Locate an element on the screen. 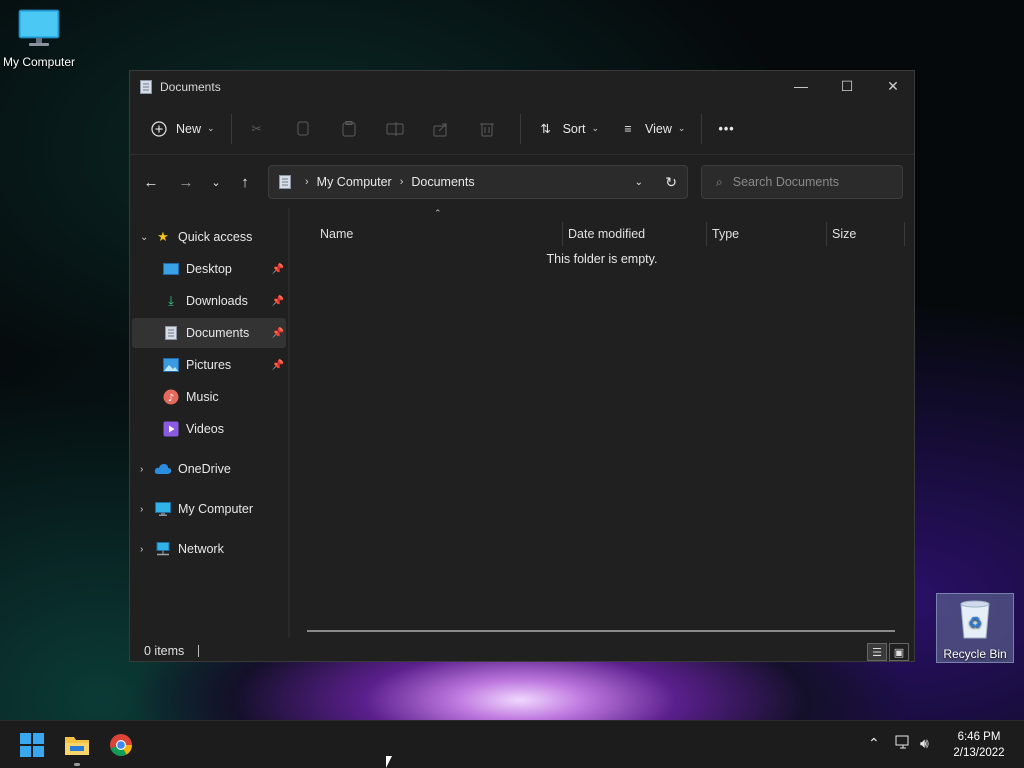  sidebar-item-label: Videos is located at coordinates (205, 429).